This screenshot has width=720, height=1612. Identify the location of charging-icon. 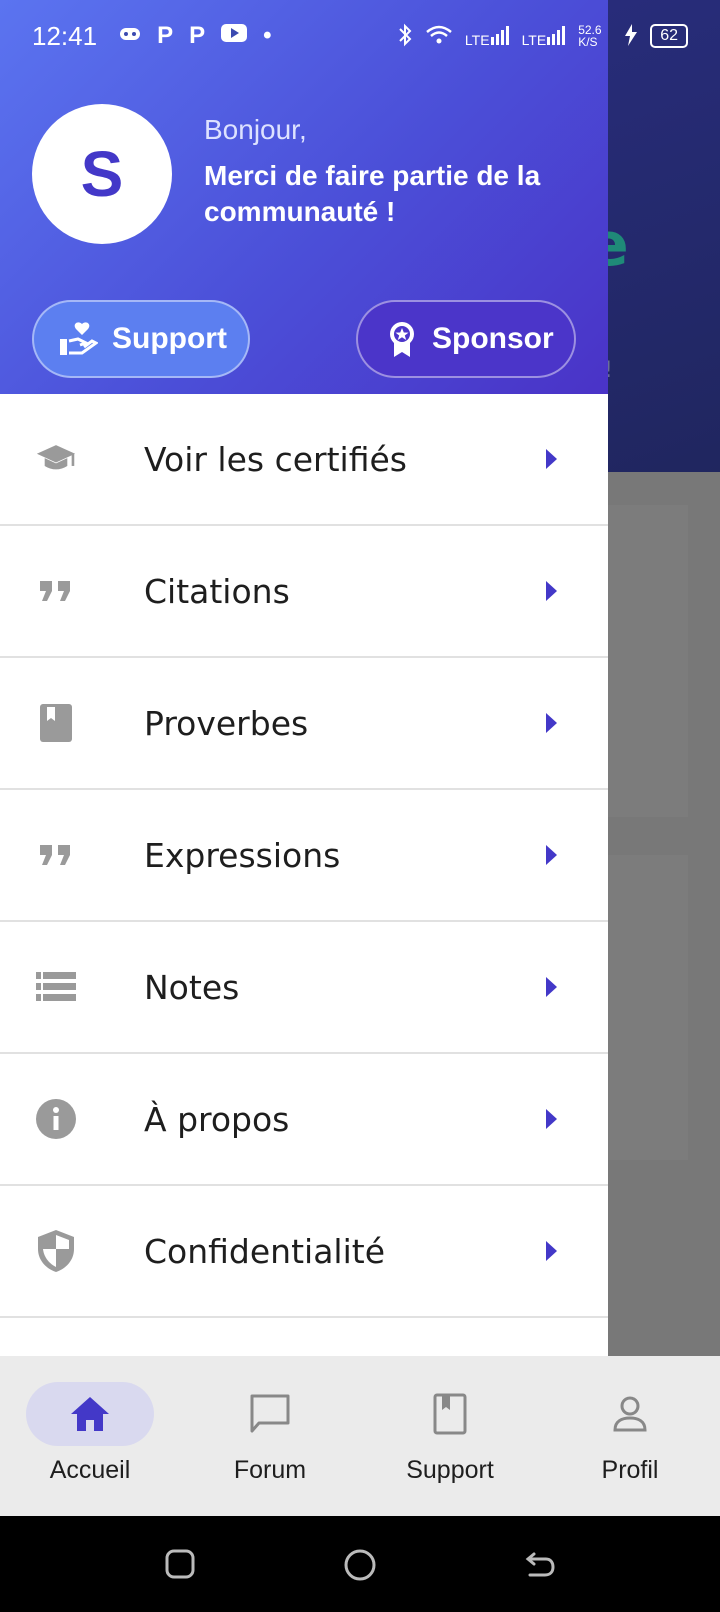
(631, 36).